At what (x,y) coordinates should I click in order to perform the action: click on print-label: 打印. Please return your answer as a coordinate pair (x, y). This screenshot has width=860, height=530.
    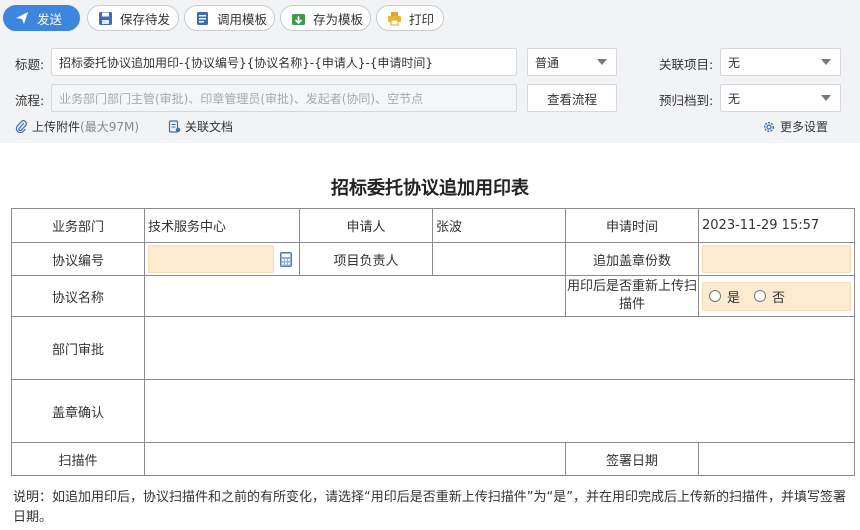
    Looking at the image, I should click on (422, 19).